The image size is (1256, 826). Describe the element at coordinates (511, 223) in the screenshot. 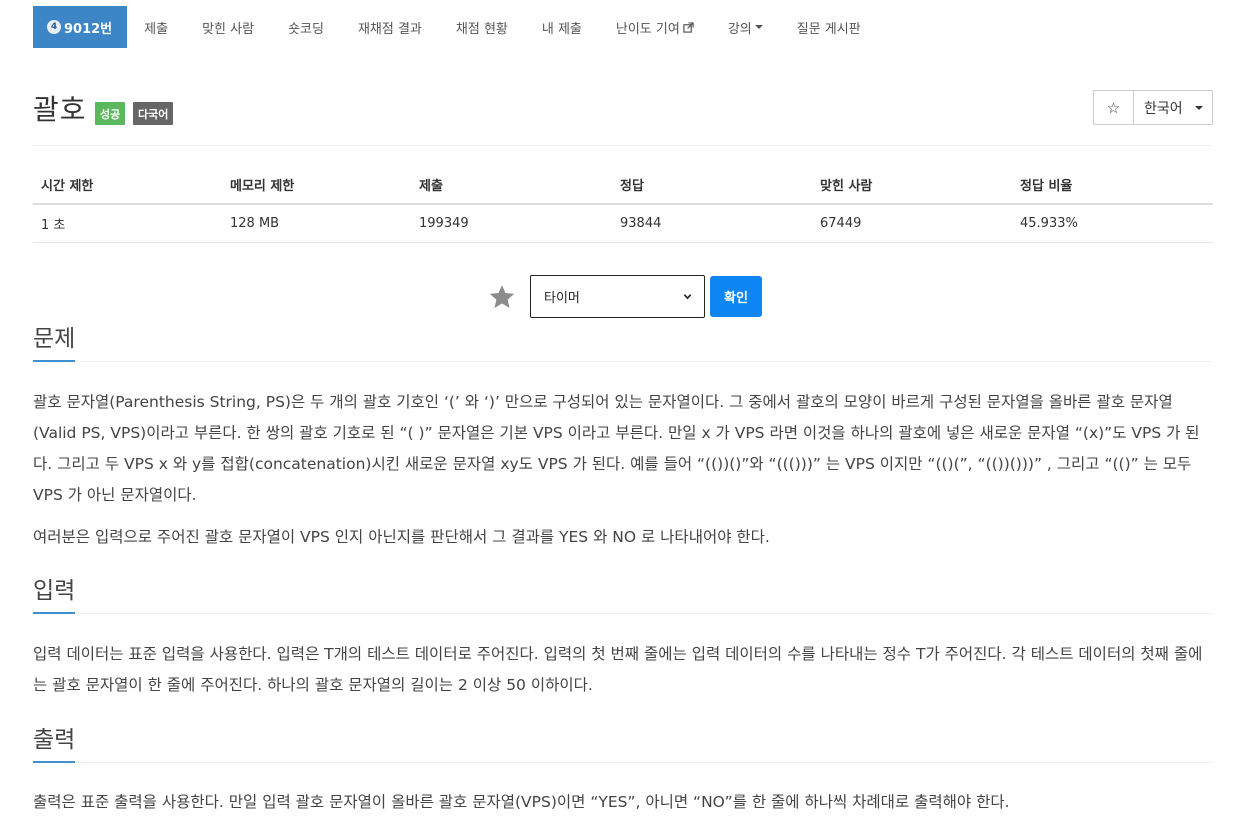

I see `value-submissions: 199349` at that location.